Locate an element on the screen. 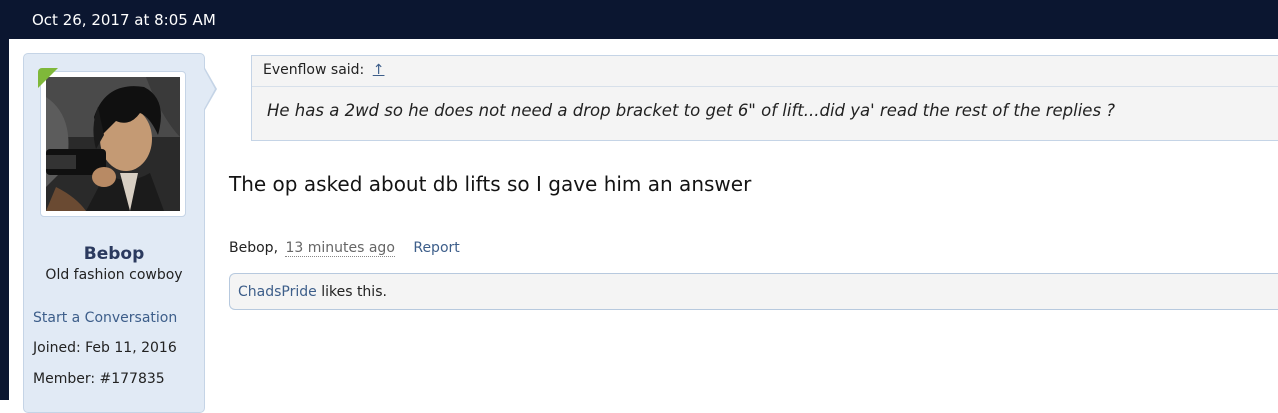  left-edge-border is located at coordinates (4, 200).